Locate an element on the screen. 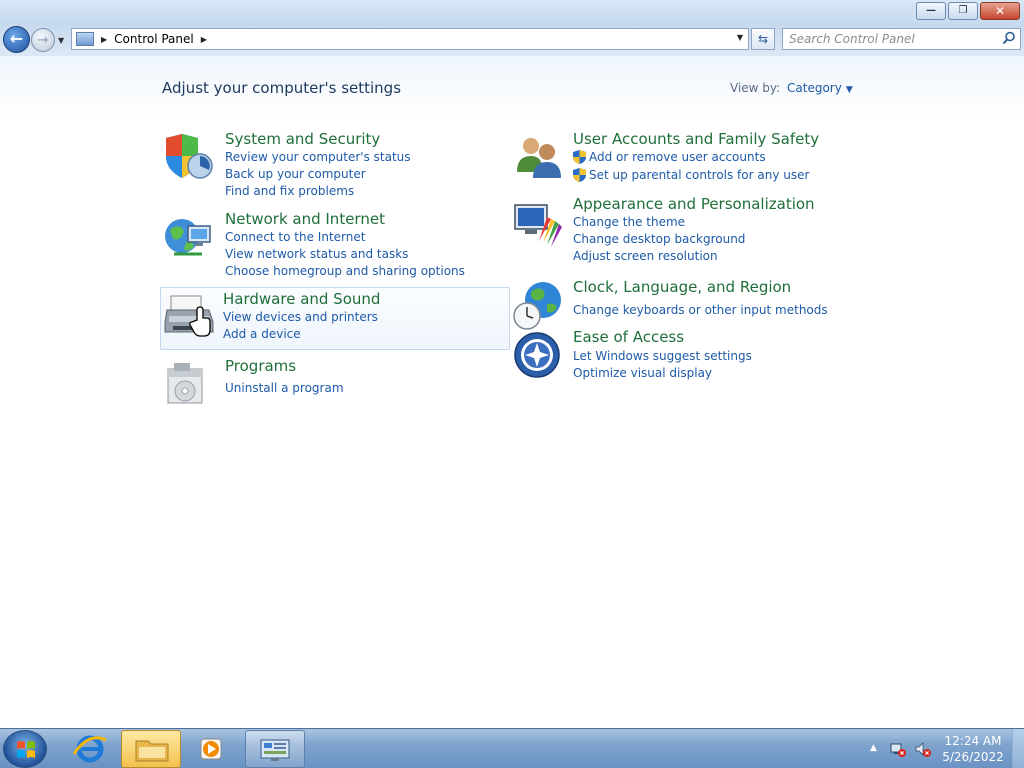 Image resolution: width=1024 pixels, height=768 pixels. globe-clock-icon is located at coordinates (539, 306).